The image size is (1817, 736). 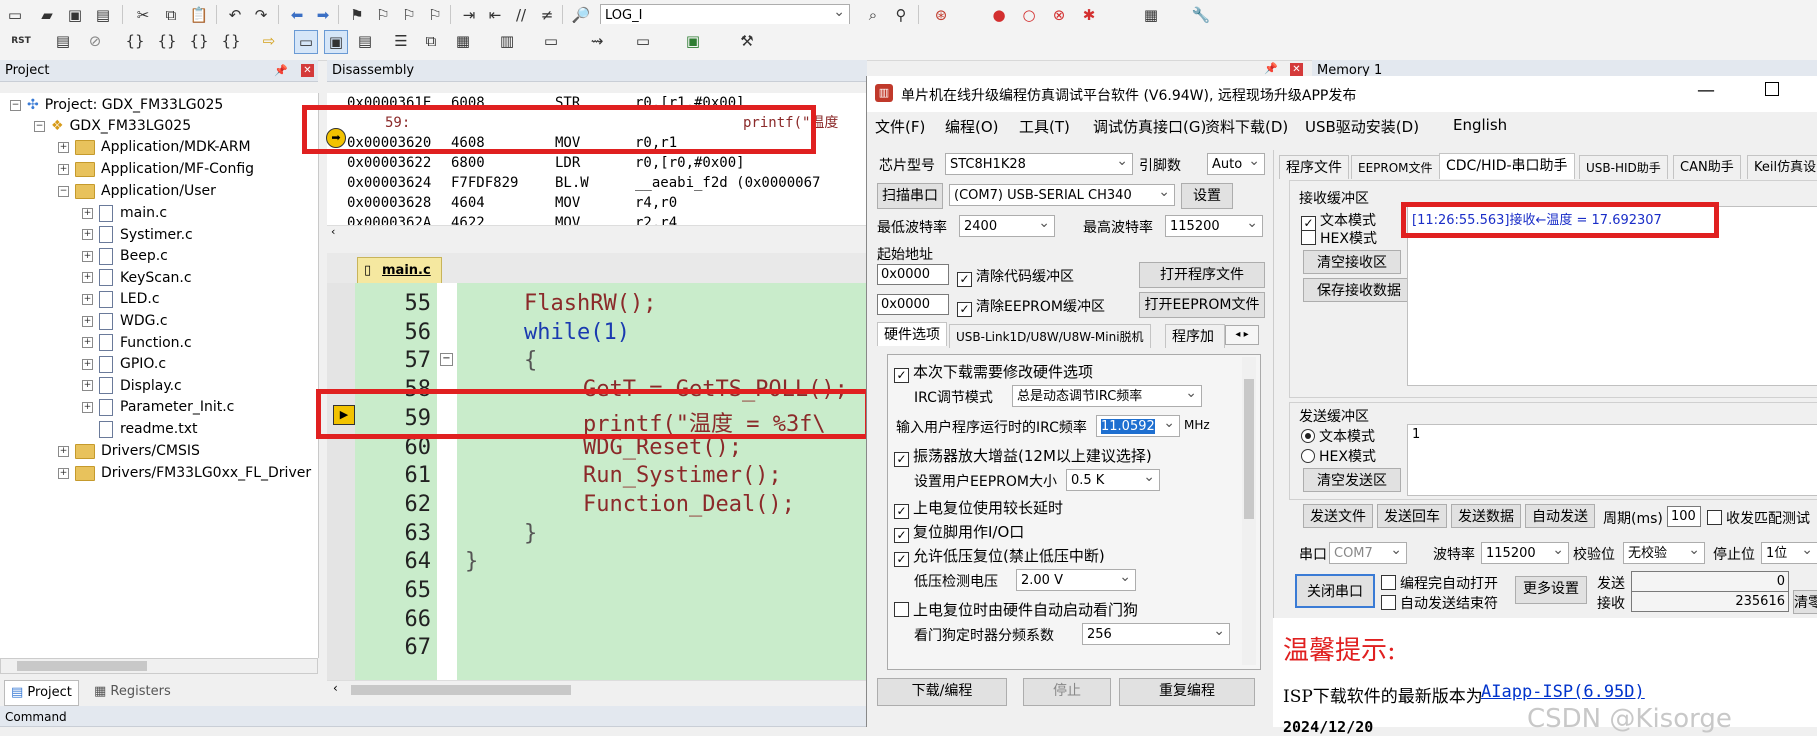 What do you see at coordinates (1023, 456) in the screenshot?
I see `osc-gain-checkbox: ✓ 振荡器放大增益(12M以上建议选择)` at bounding box center [1023, 456].